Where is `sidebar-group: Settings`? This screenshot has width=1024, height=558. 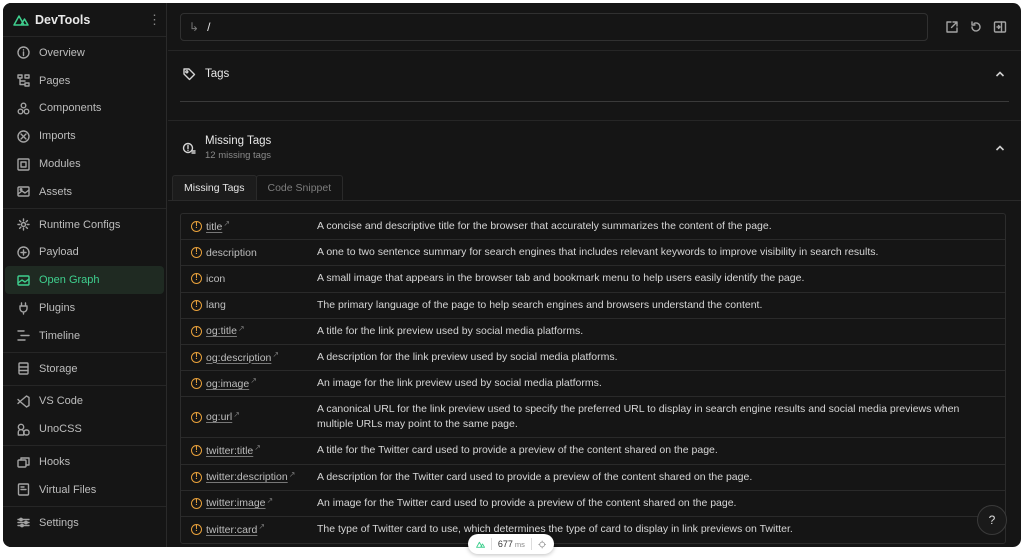 sidebar-group: Settings is located at coordinates (84, 523).